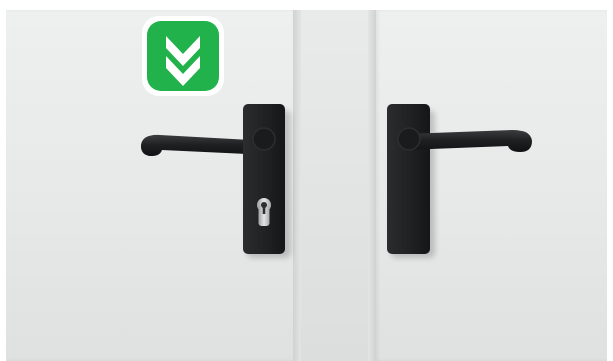  Describe the element at coordinates (408, 179) in the screenshot. I see `right-handle-plate` at that location.